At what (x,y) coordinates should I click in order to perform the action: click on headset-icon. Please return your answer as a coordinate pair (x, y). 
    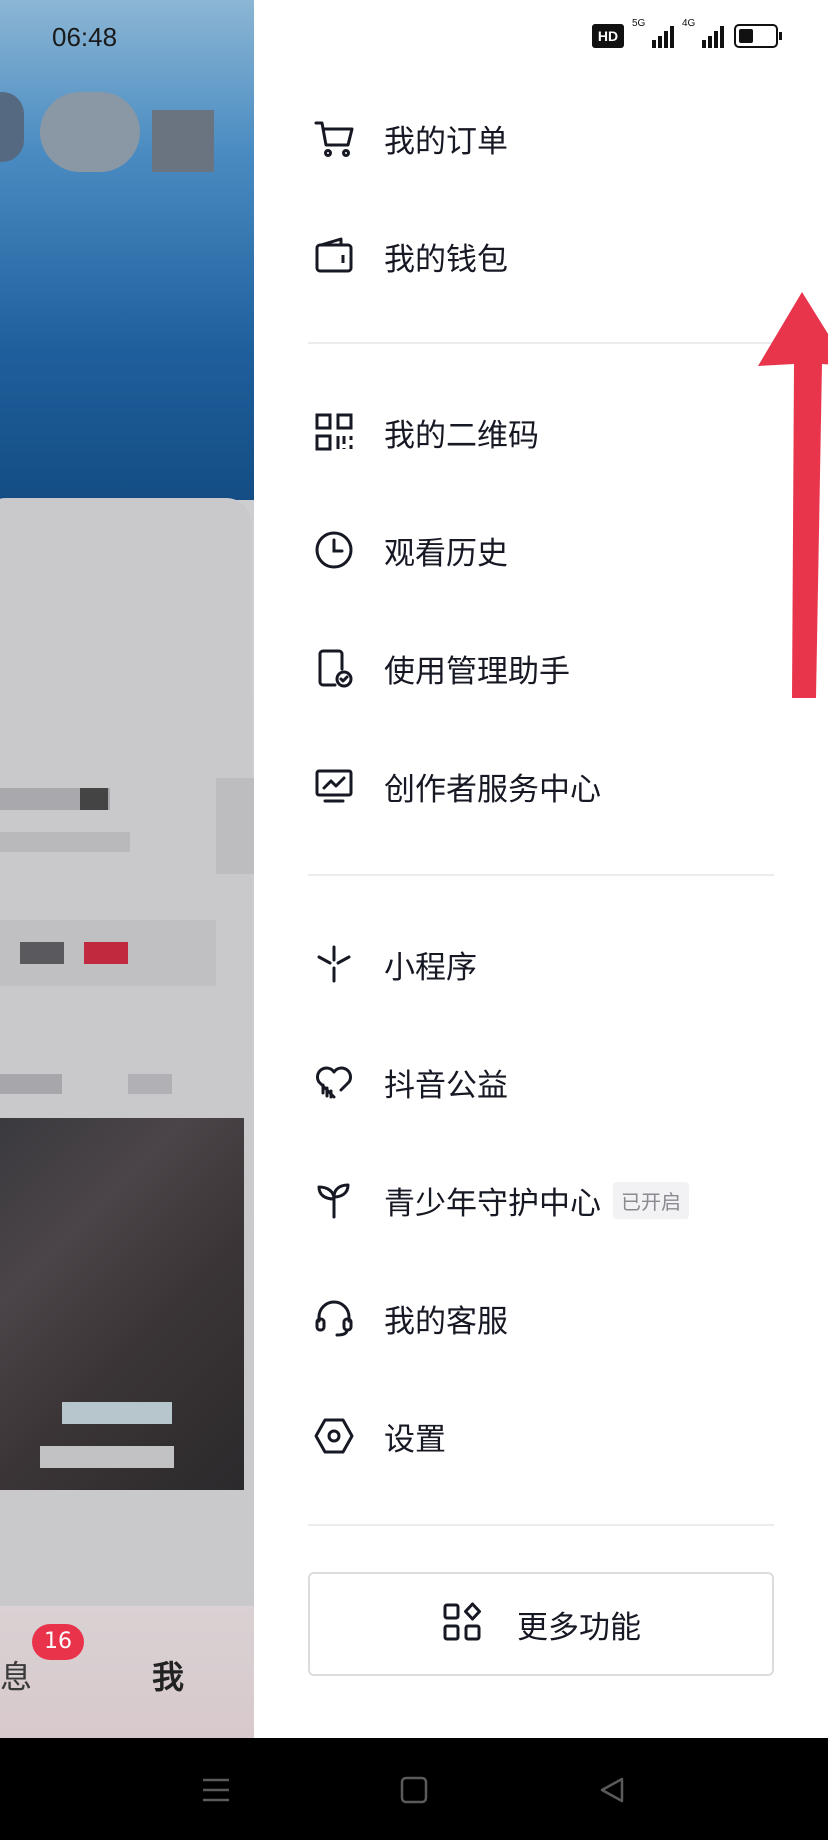
    Looking at the image, I should click on (334, 1318).